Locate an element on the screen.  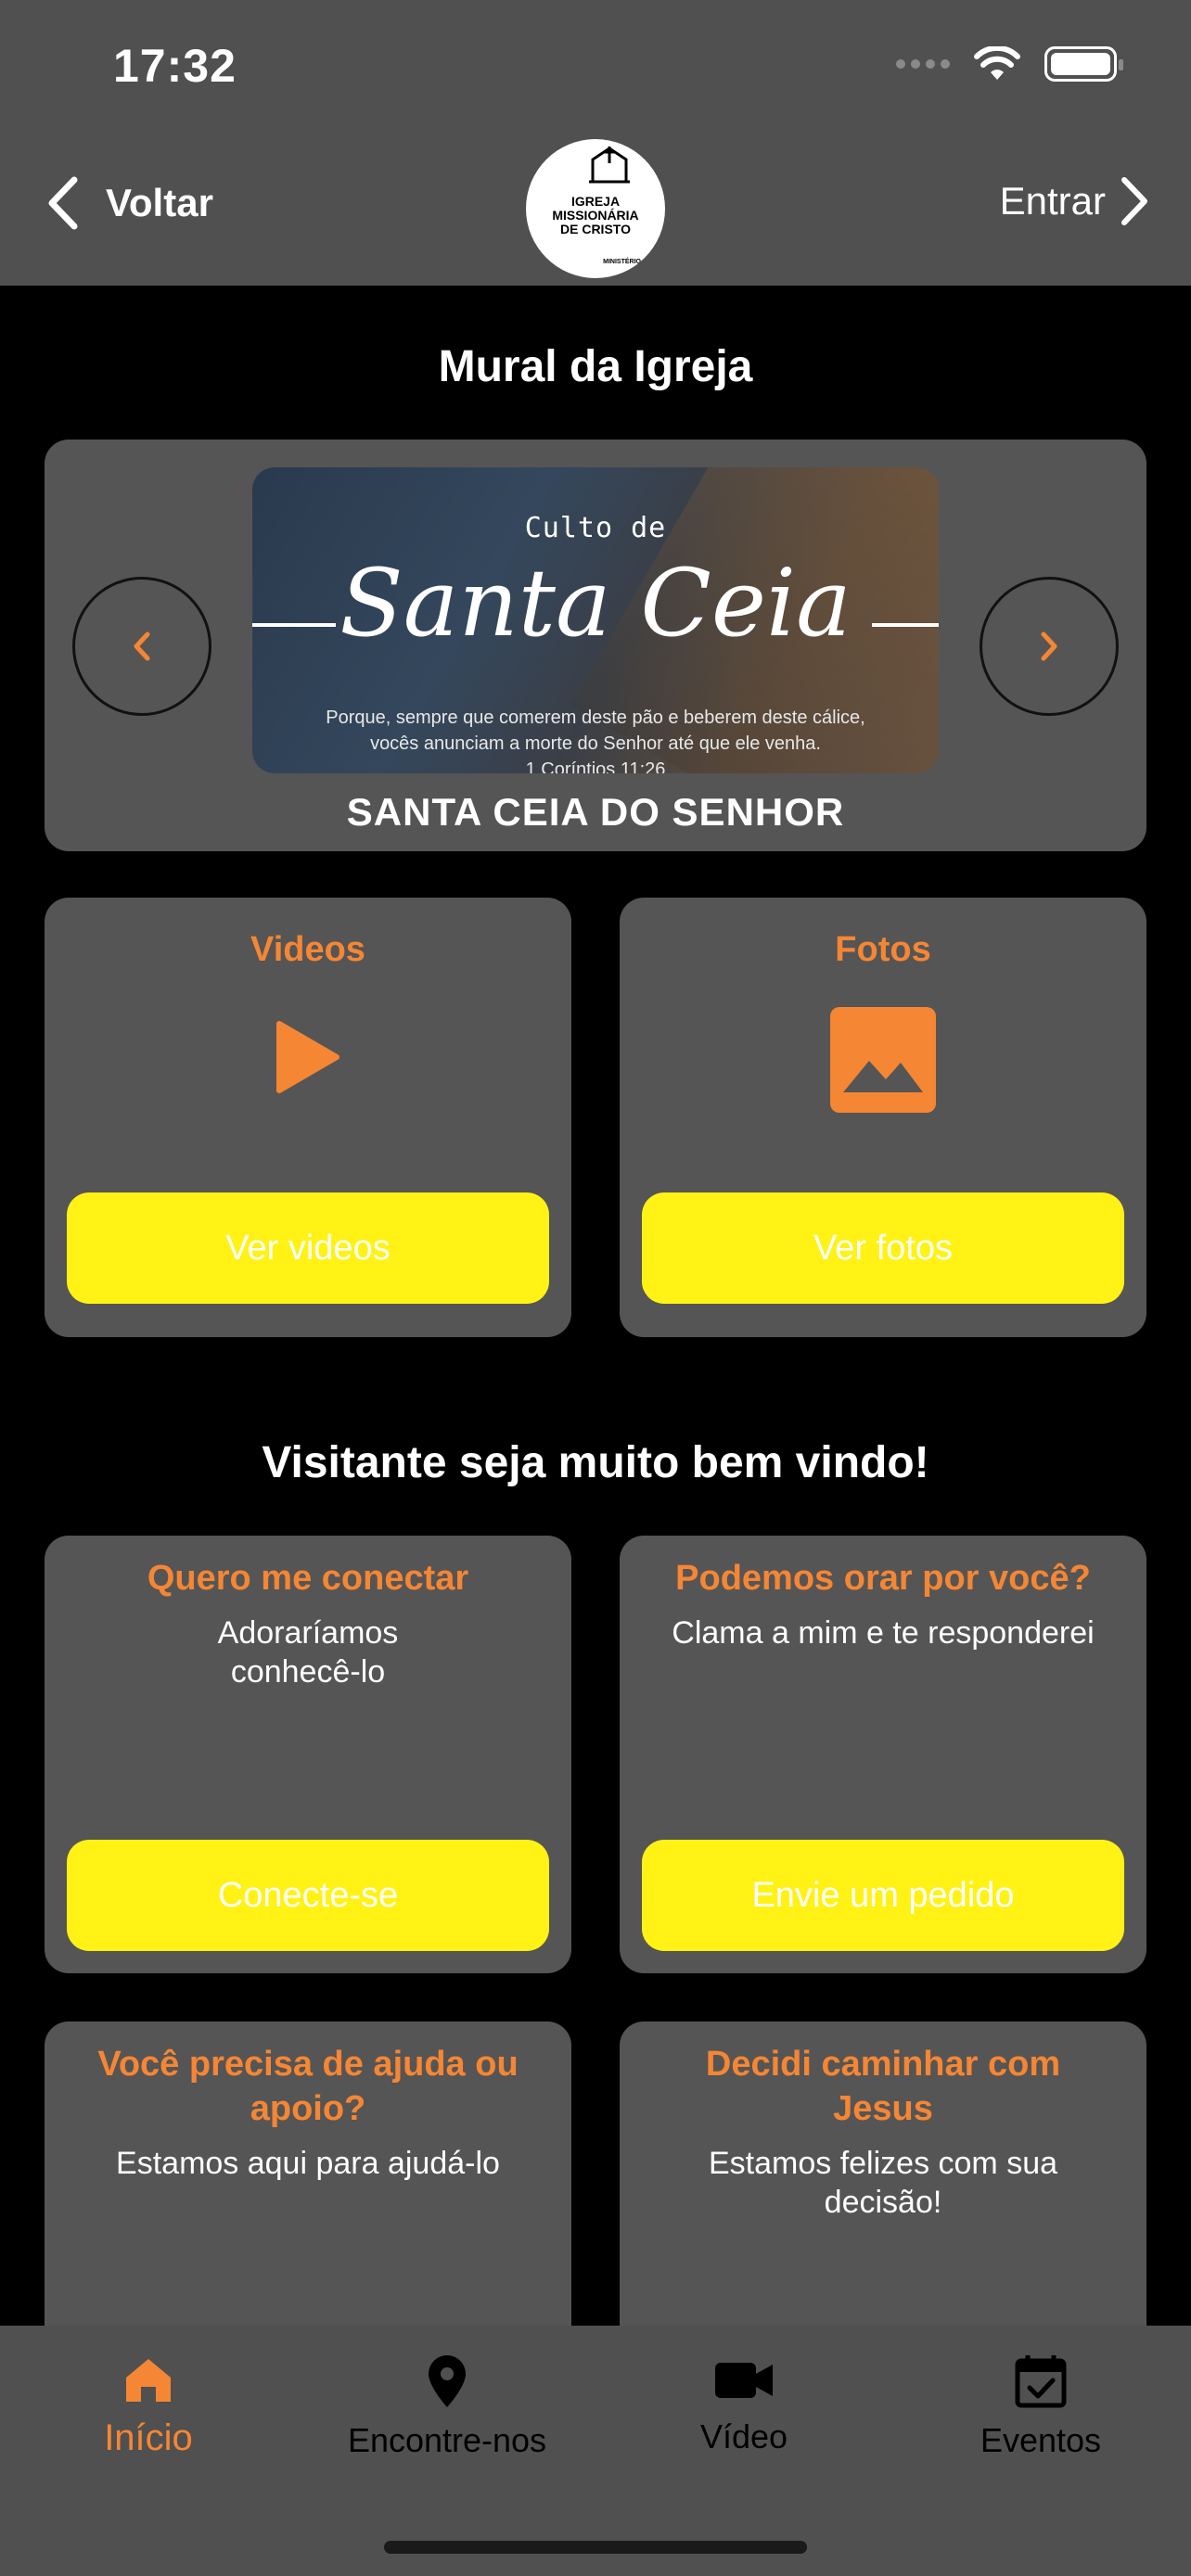
logo-line-3: DE CRISTO is located at coordinates (595, 229).